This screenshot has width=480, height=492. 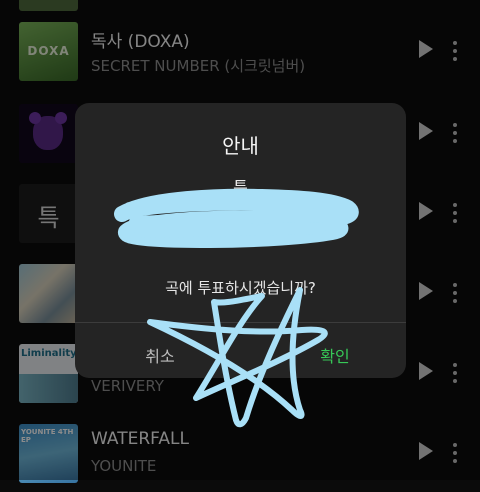 I want to click on dialog-title: 안내, so click(x=240, y=146).